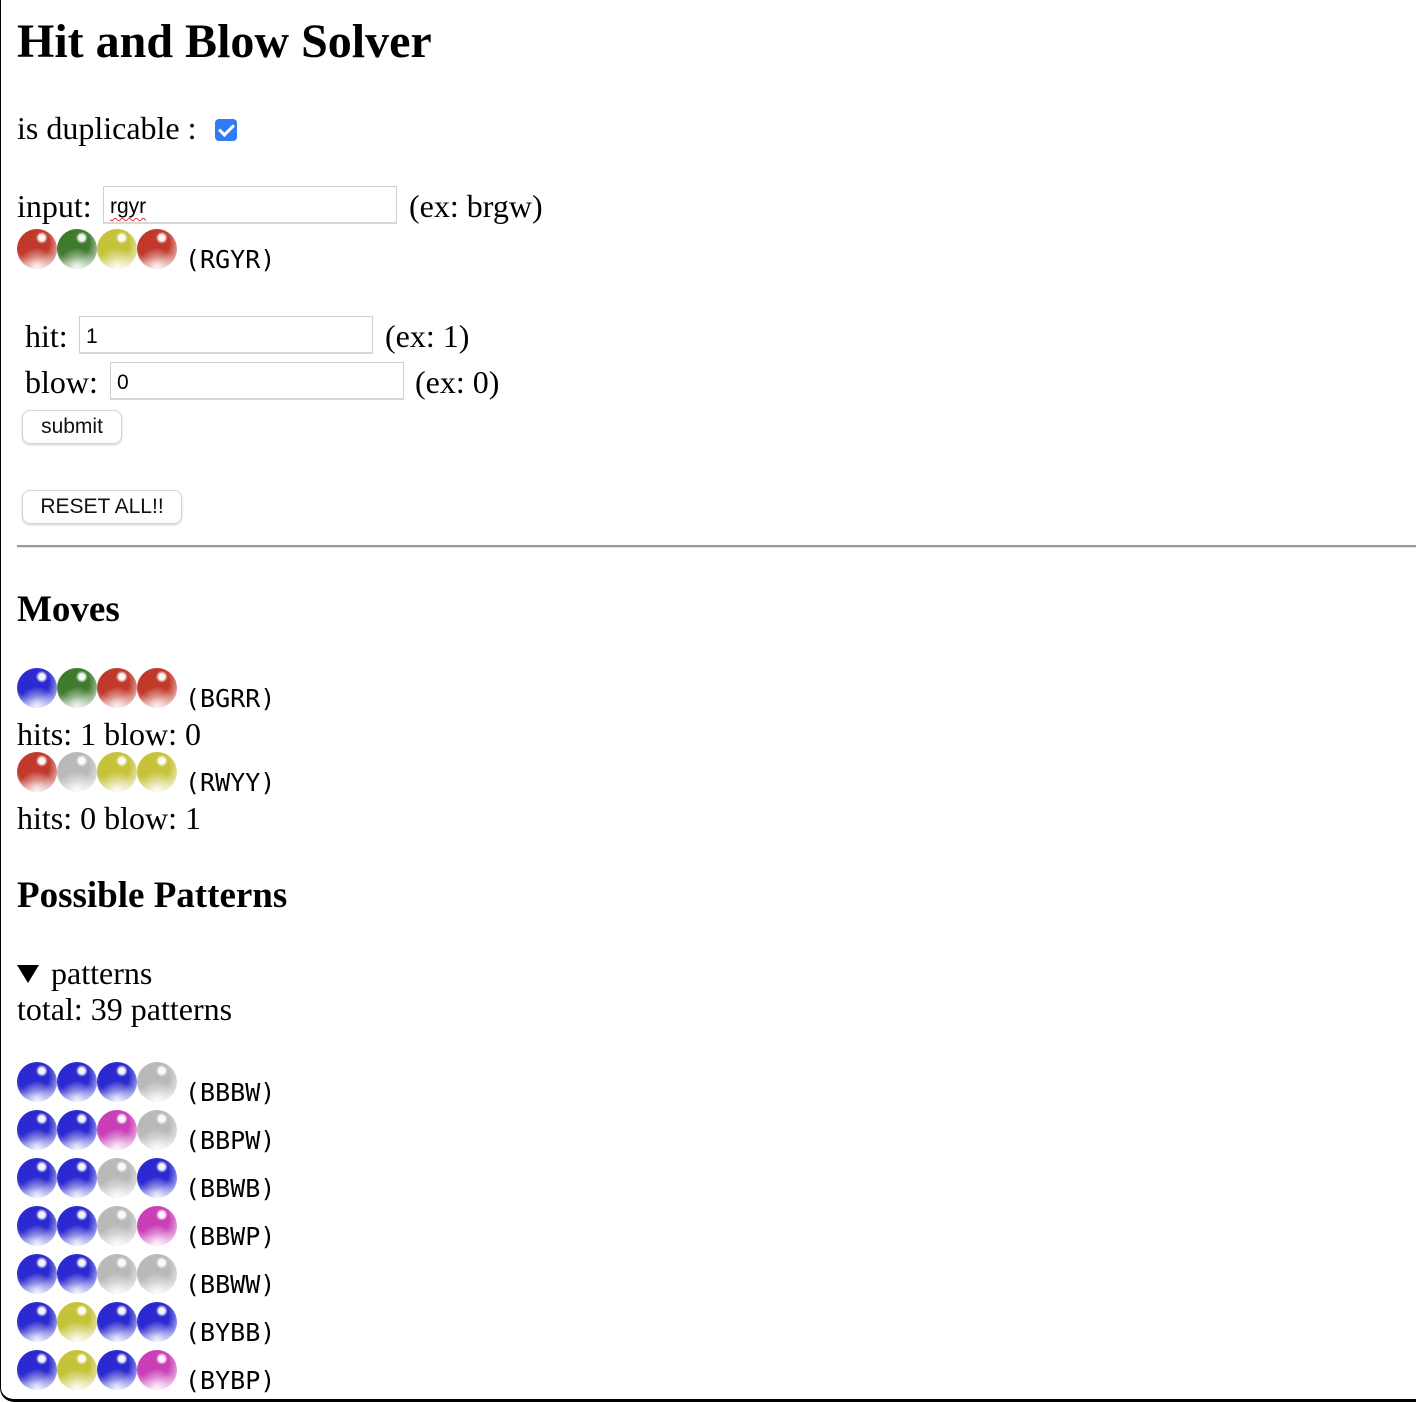  I want to click on patterns-summary-label: patterns, so click(102, 973).